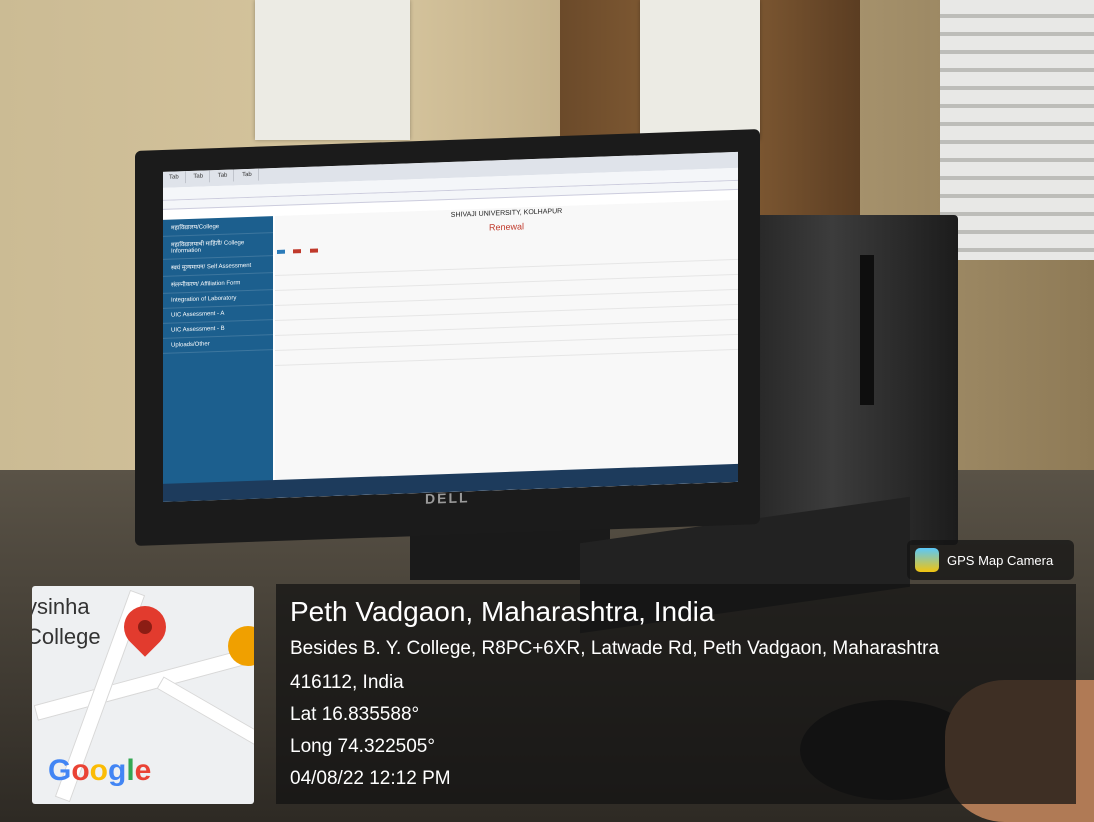 The width and height of the screenshot is (1094, 822). What do you see at coordinates (853, 380) in the screenshot?
I see `desktop-tower` at bounding box center [853, 380].